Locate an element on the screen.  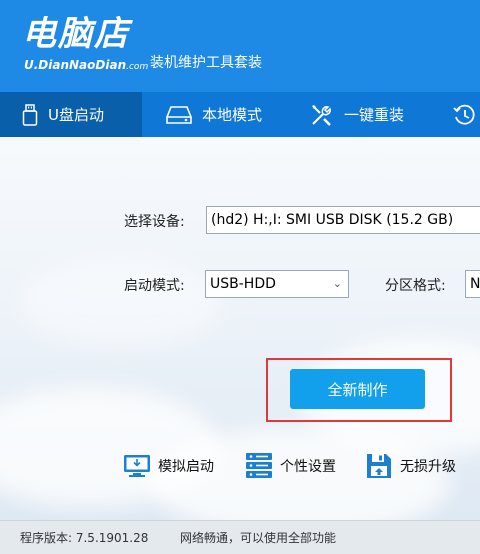
history-icon is located at coordinates (464, 114).